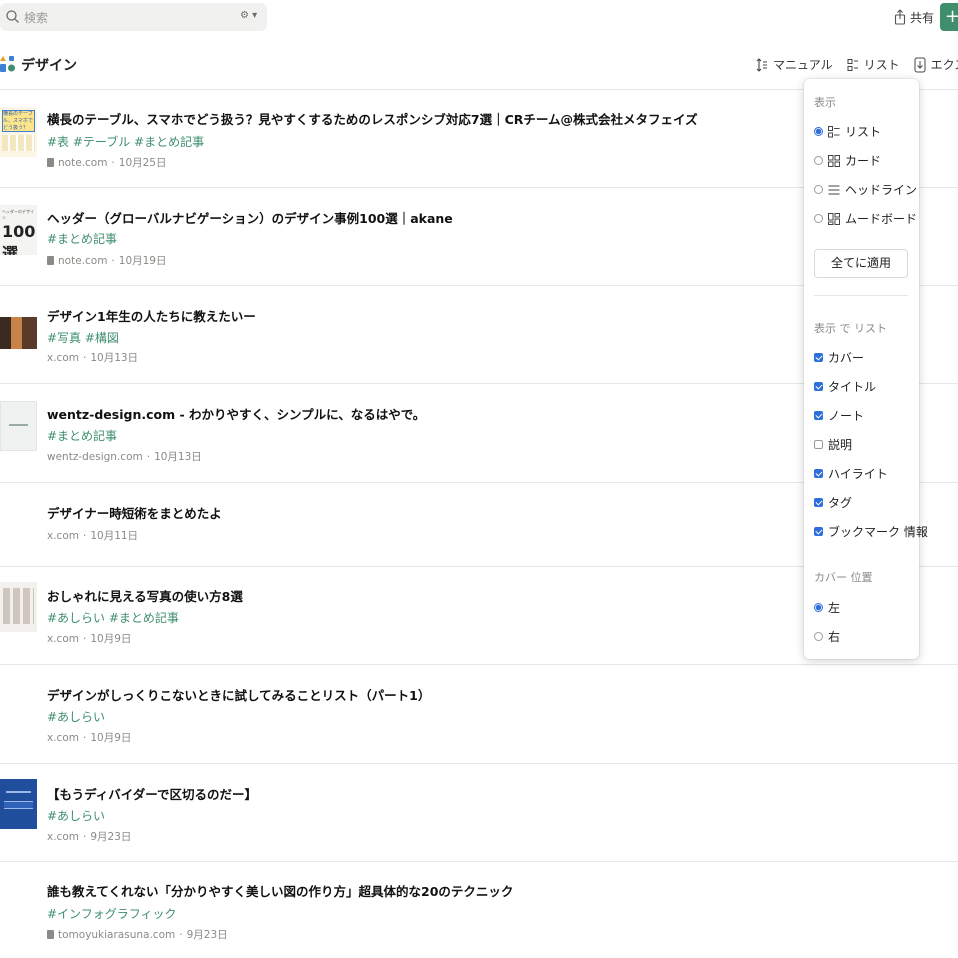  I want to click on card-view-icon, so click(834, 160).